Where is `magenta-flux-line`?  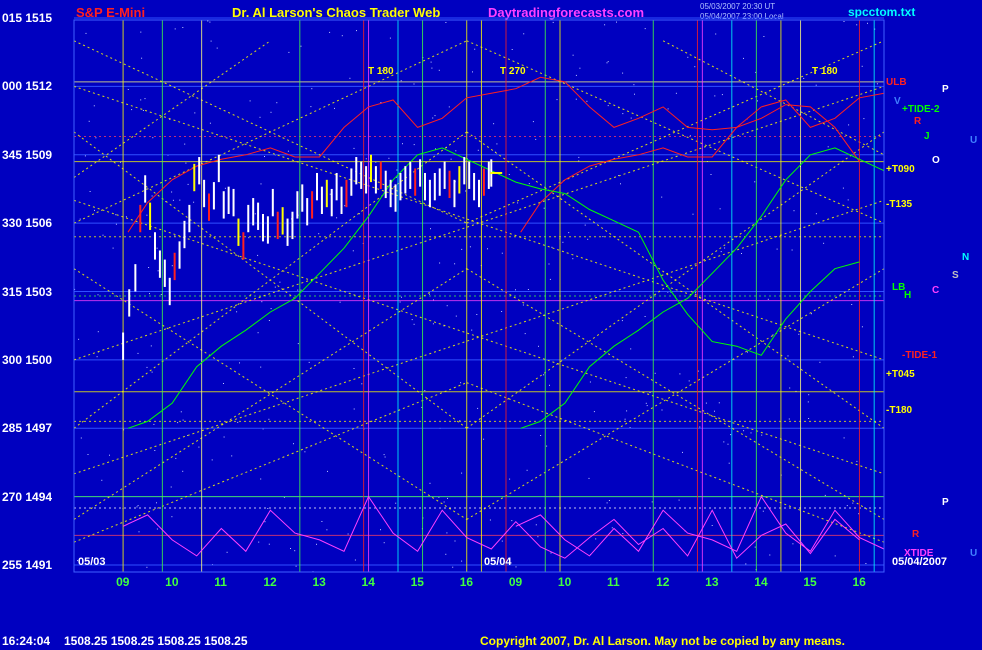 magenta-flux-line is located at coordinates (491, 527).